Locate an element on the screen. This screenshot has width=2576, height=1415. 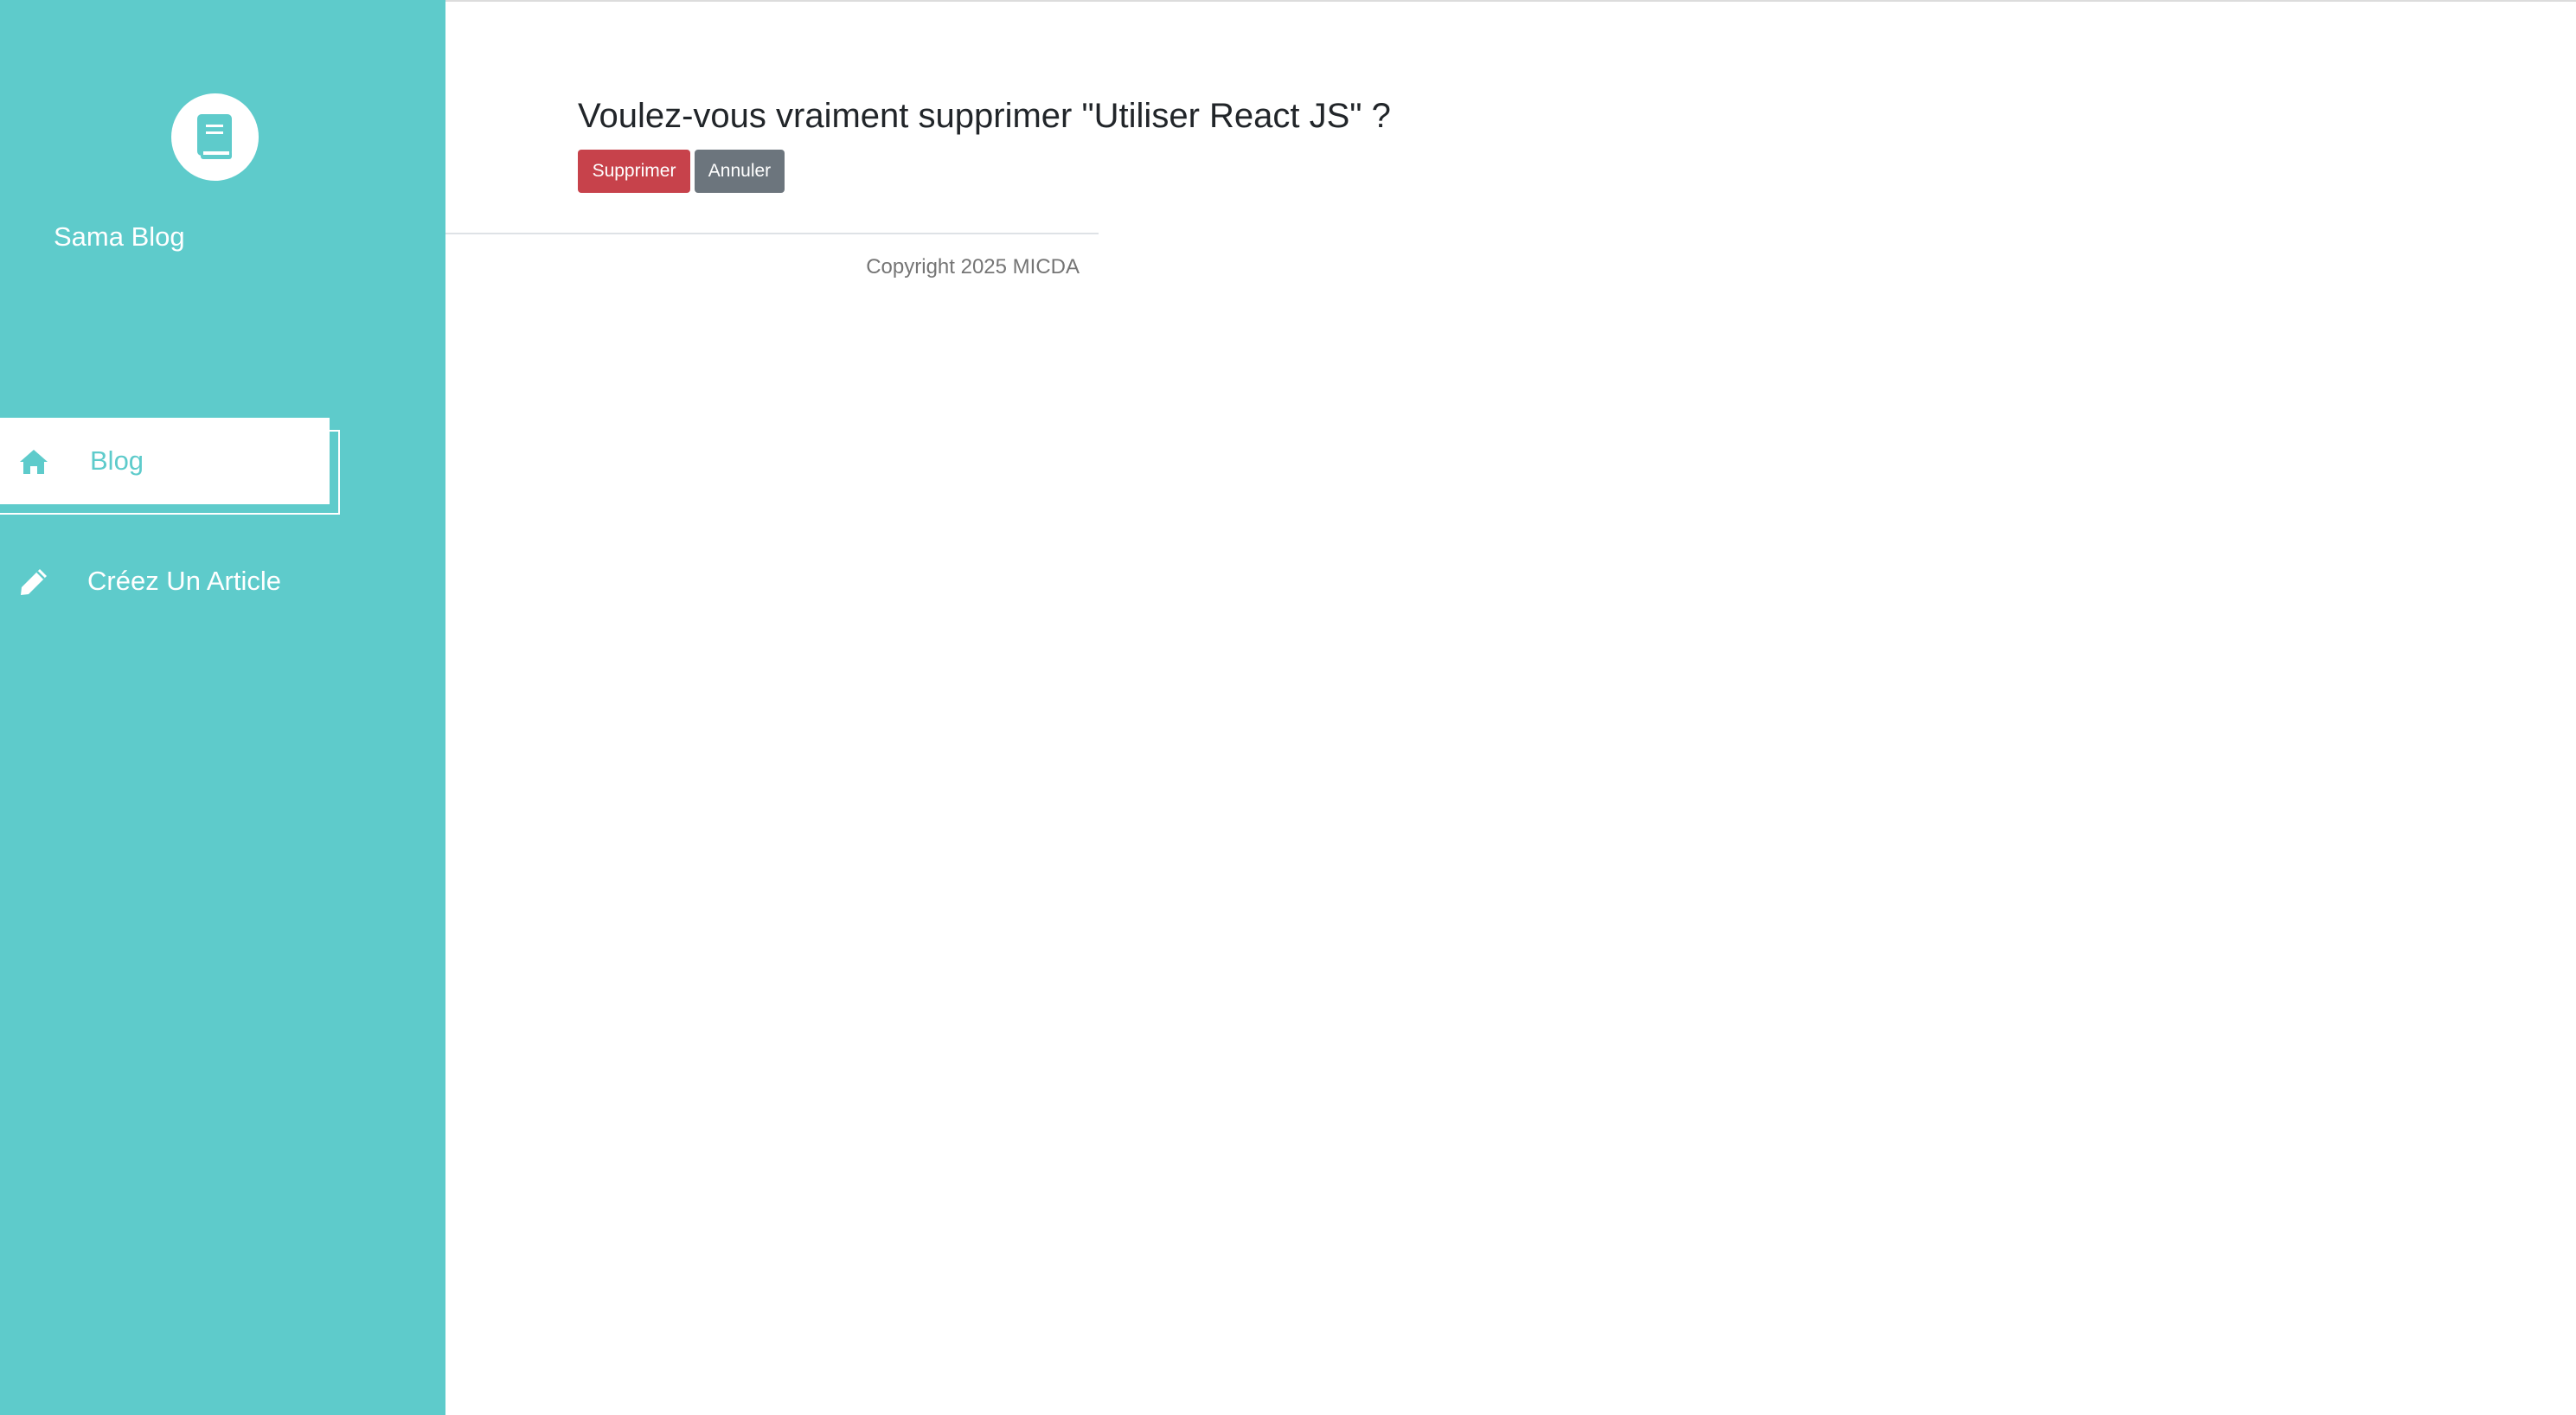
delete-button: Supprimer is located at coordinates (634, 171).